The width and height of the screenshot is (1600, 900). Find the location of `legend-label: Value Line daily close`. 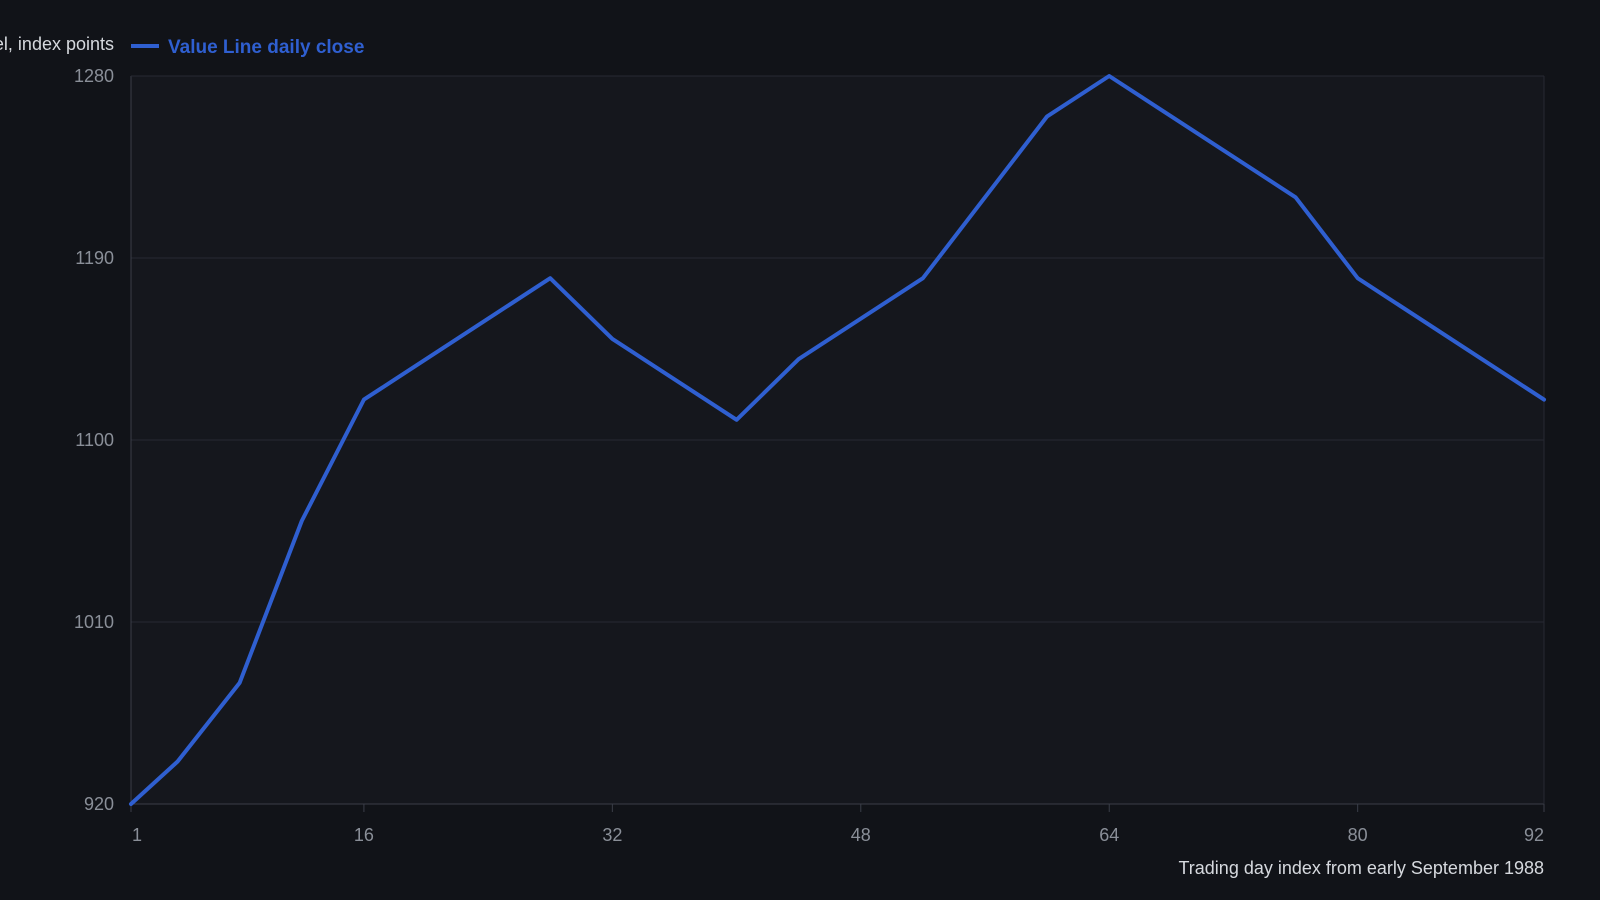

legend-label: Value Line daily close is located at coordinates (266, 47).